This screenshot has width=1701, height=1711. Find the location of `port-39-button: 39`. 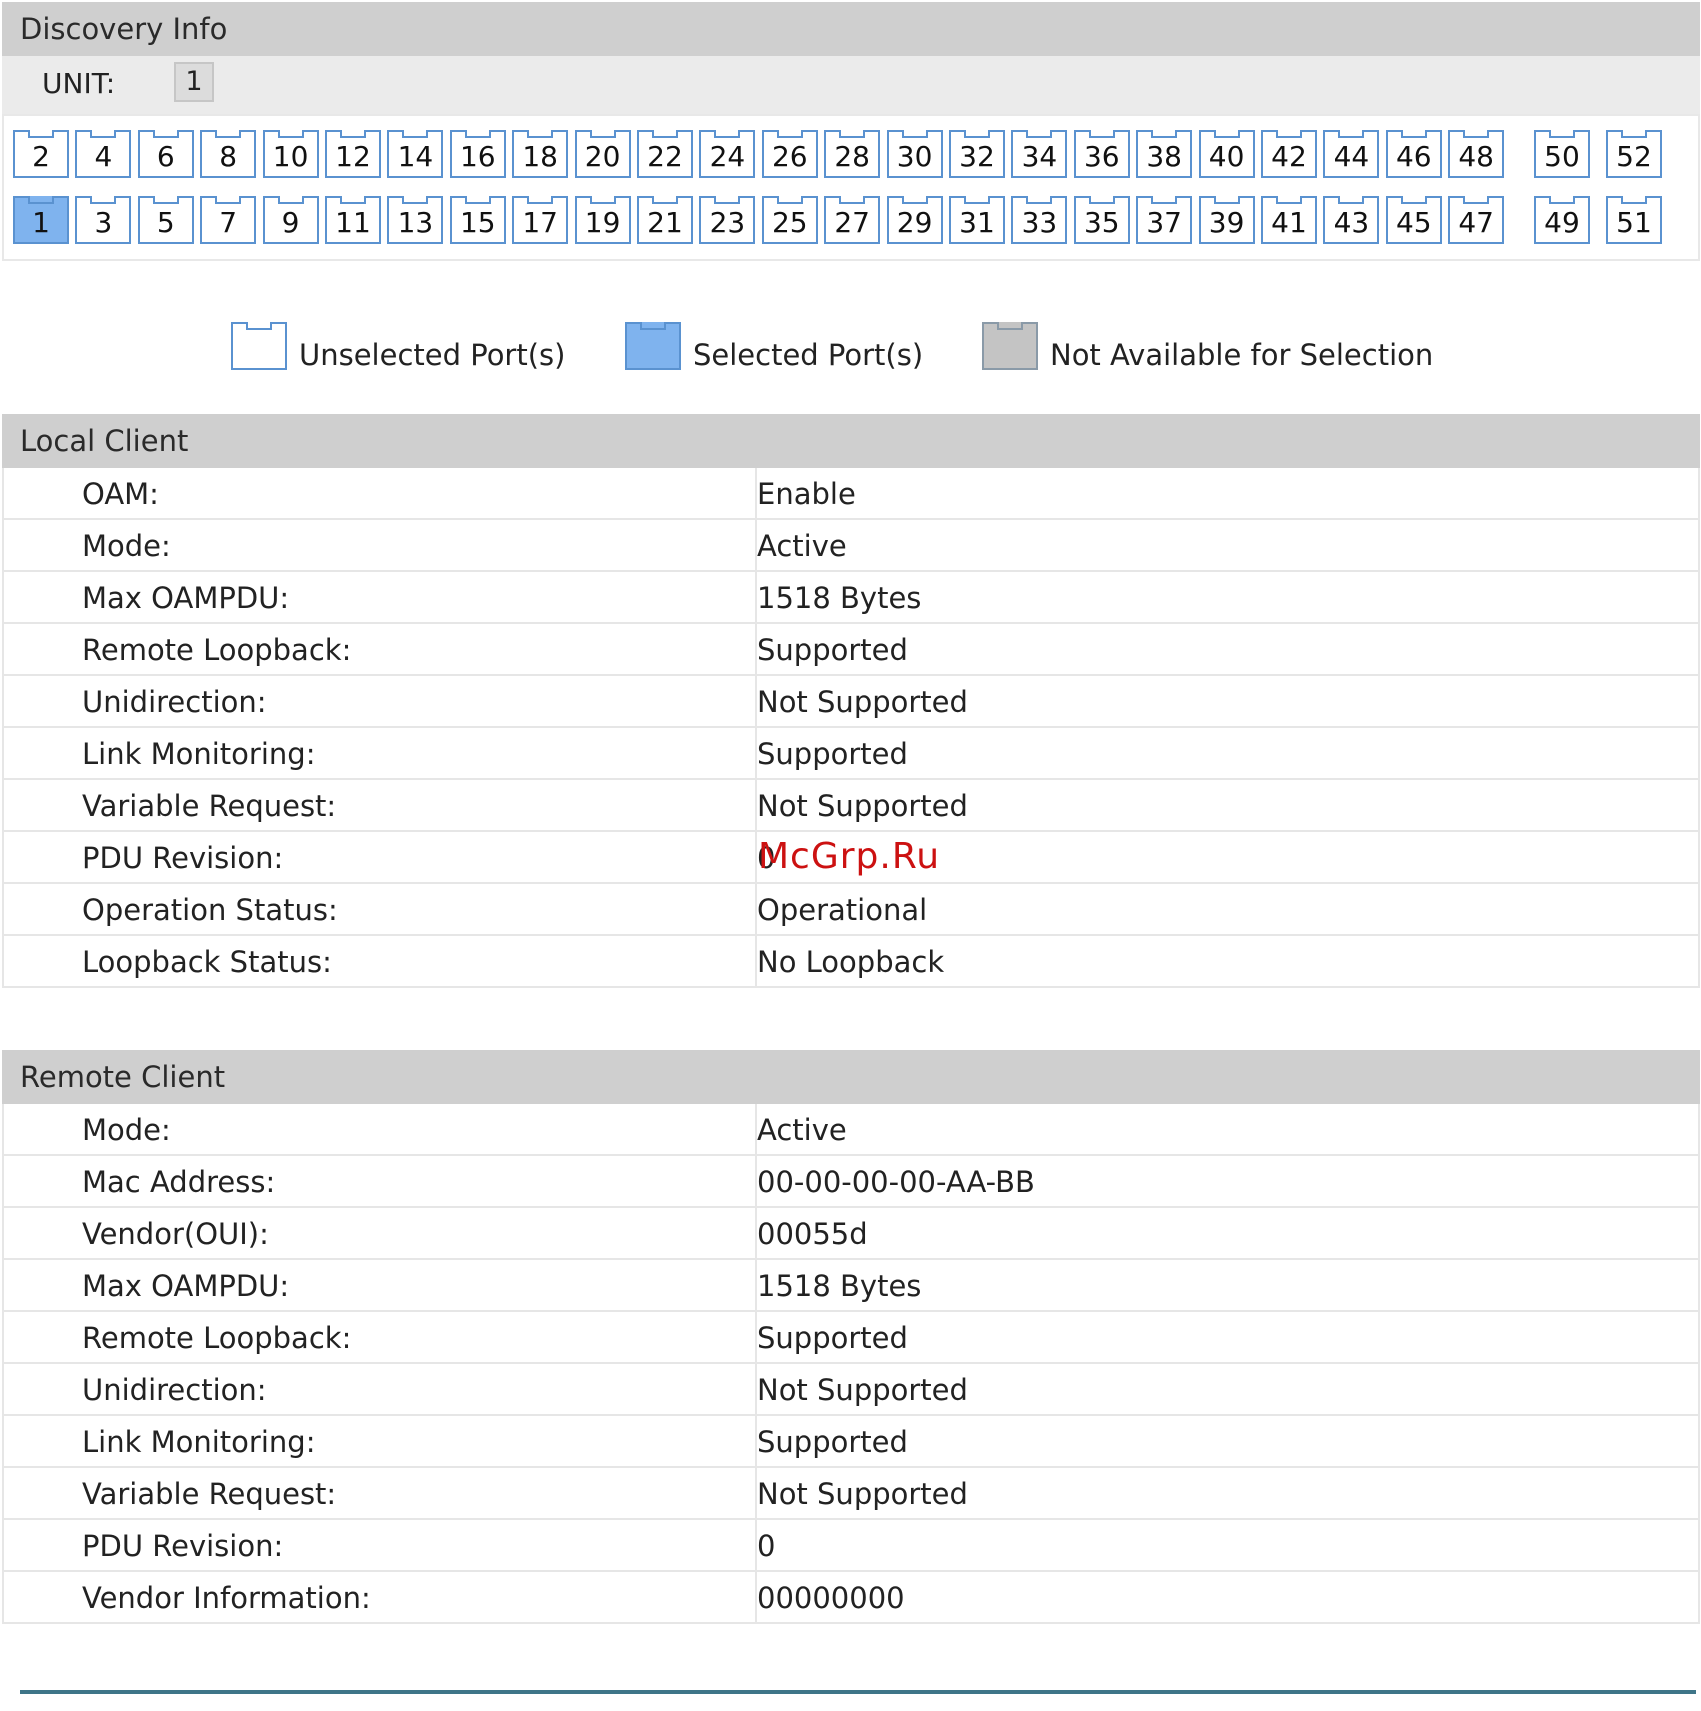

port-39-button: 39 is located at coordinates (1226, 220).